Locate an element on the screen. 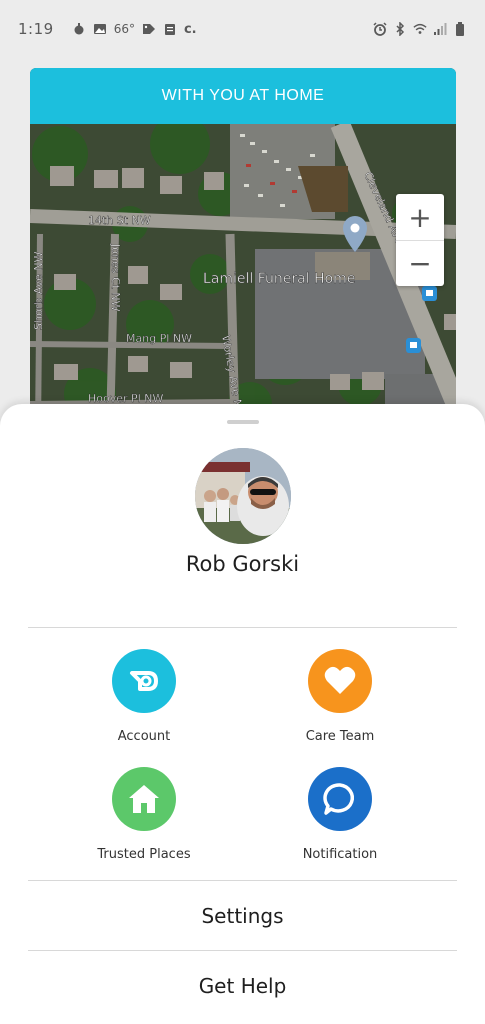 The width and height of the screenshot is (485, 1024). settings-button: Settings is located at coordinates (242, 916).